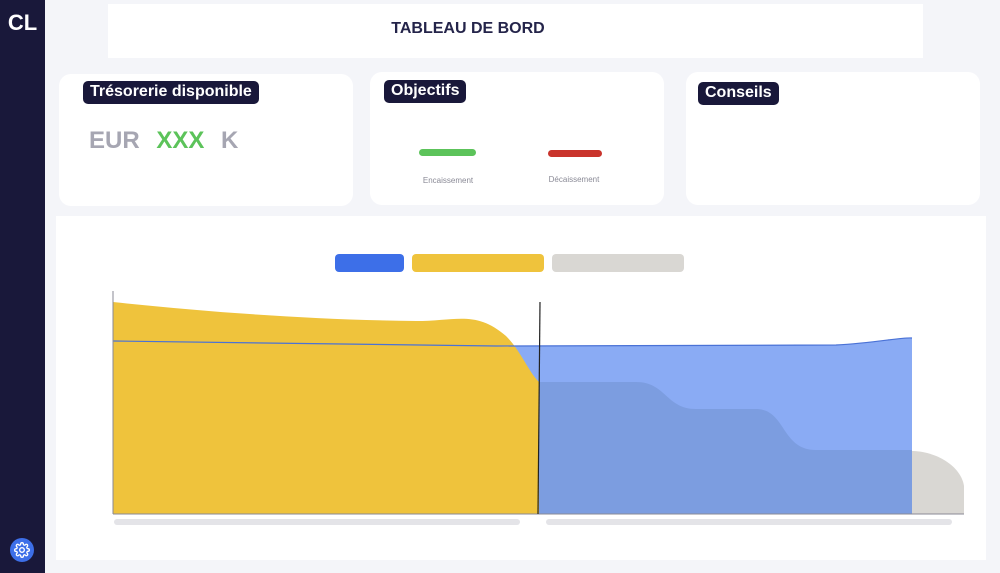 This screenshot has width=1000, height=573. Describe the element at coordinates (517, 138) in the screenshot. I see `objectifs-card: Objectifs Encaissement Décaissement` at that location.